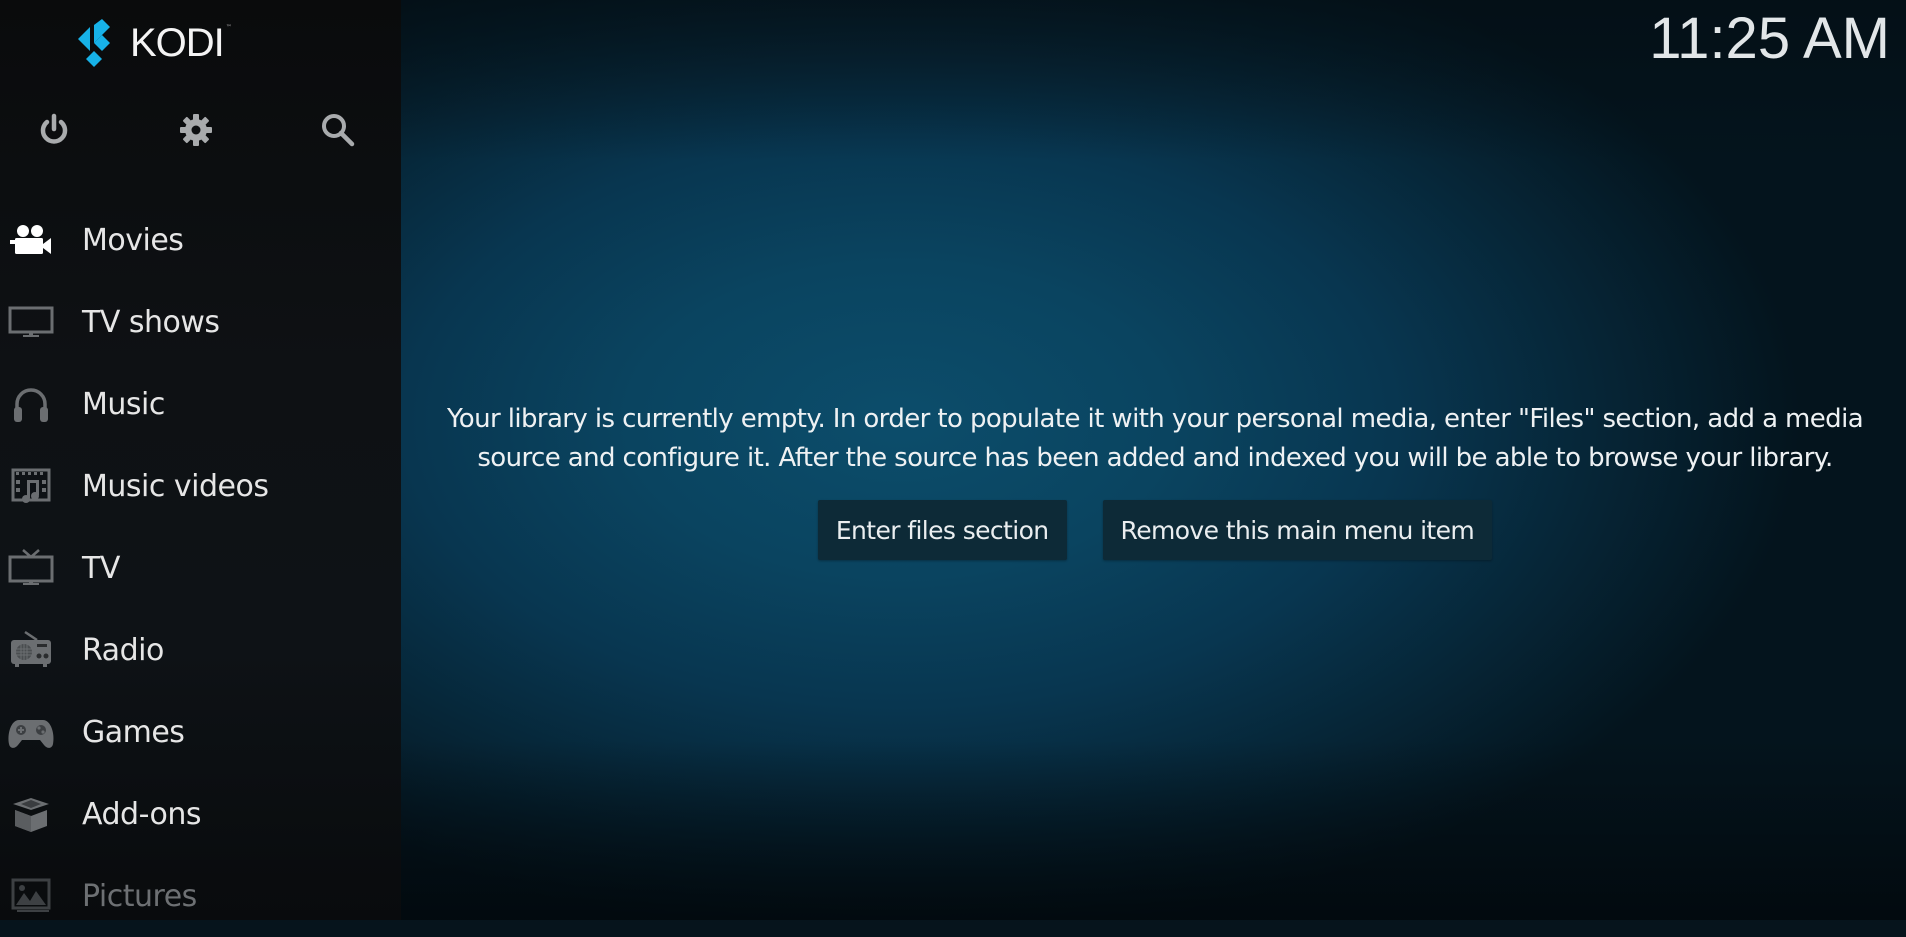 The height and width of the screenshot is (937, 1906). What do you see at coordinates (200, 240) in the screenshot?
I see `sidebar-item-movies: Movies` at bounding box center [200, 240].